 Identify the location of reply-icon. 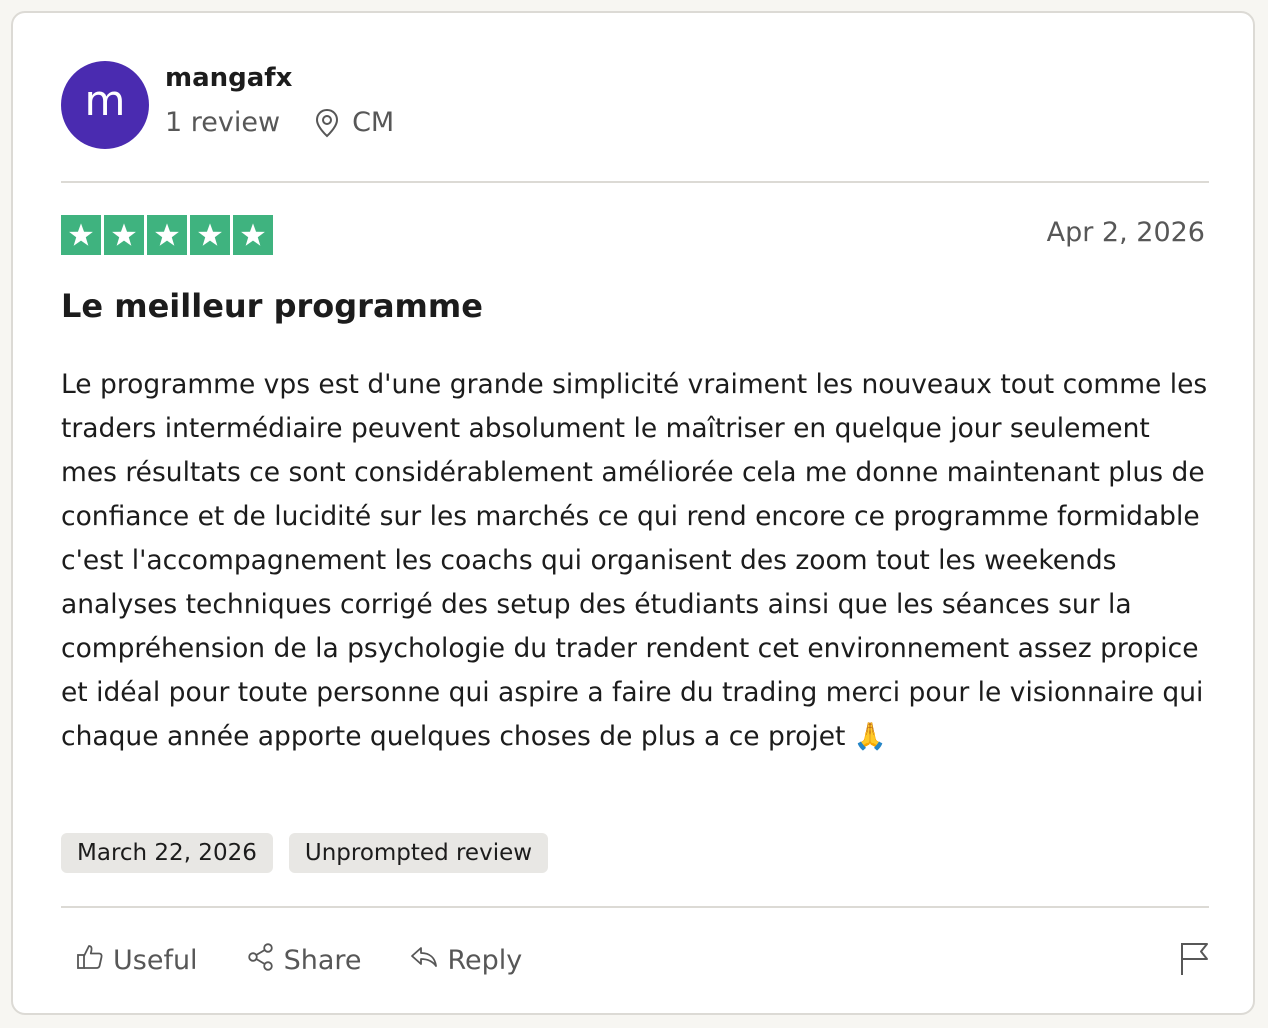
(428, 960).